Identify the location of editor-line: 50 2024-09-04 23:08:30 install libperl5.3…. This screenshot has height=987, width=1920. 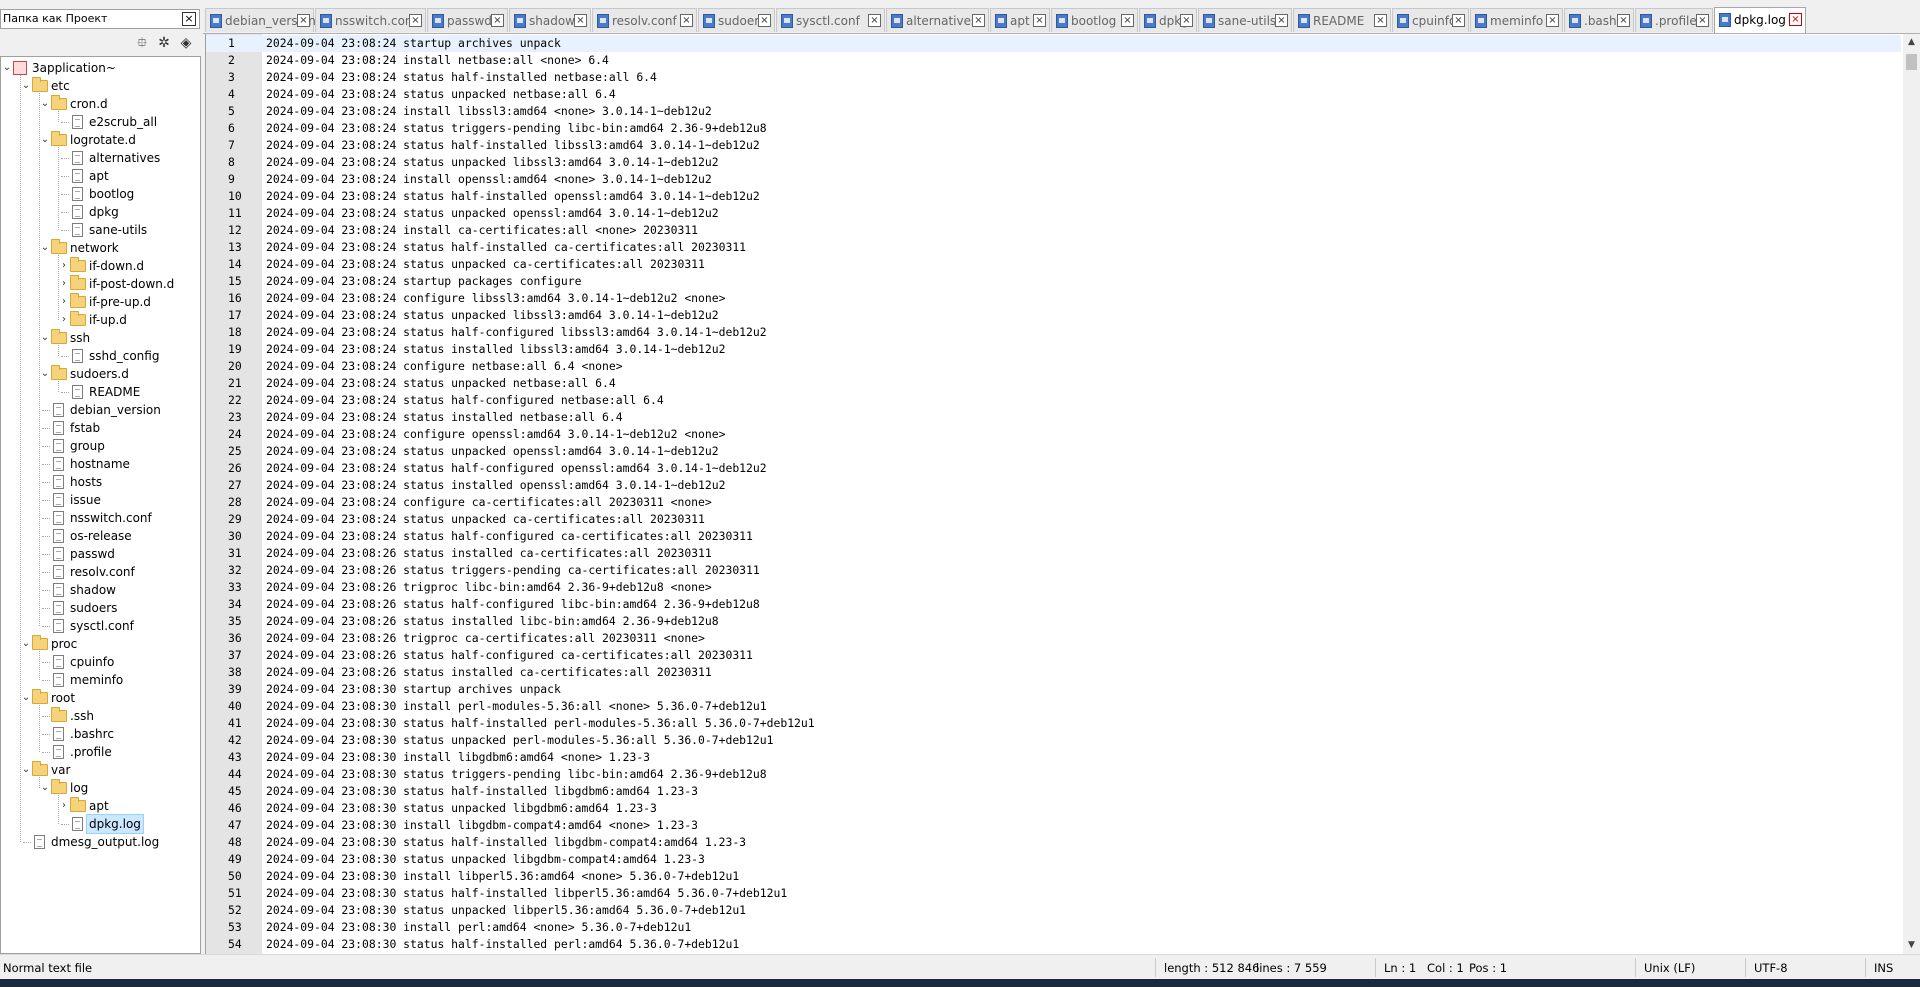
(1053, 876).